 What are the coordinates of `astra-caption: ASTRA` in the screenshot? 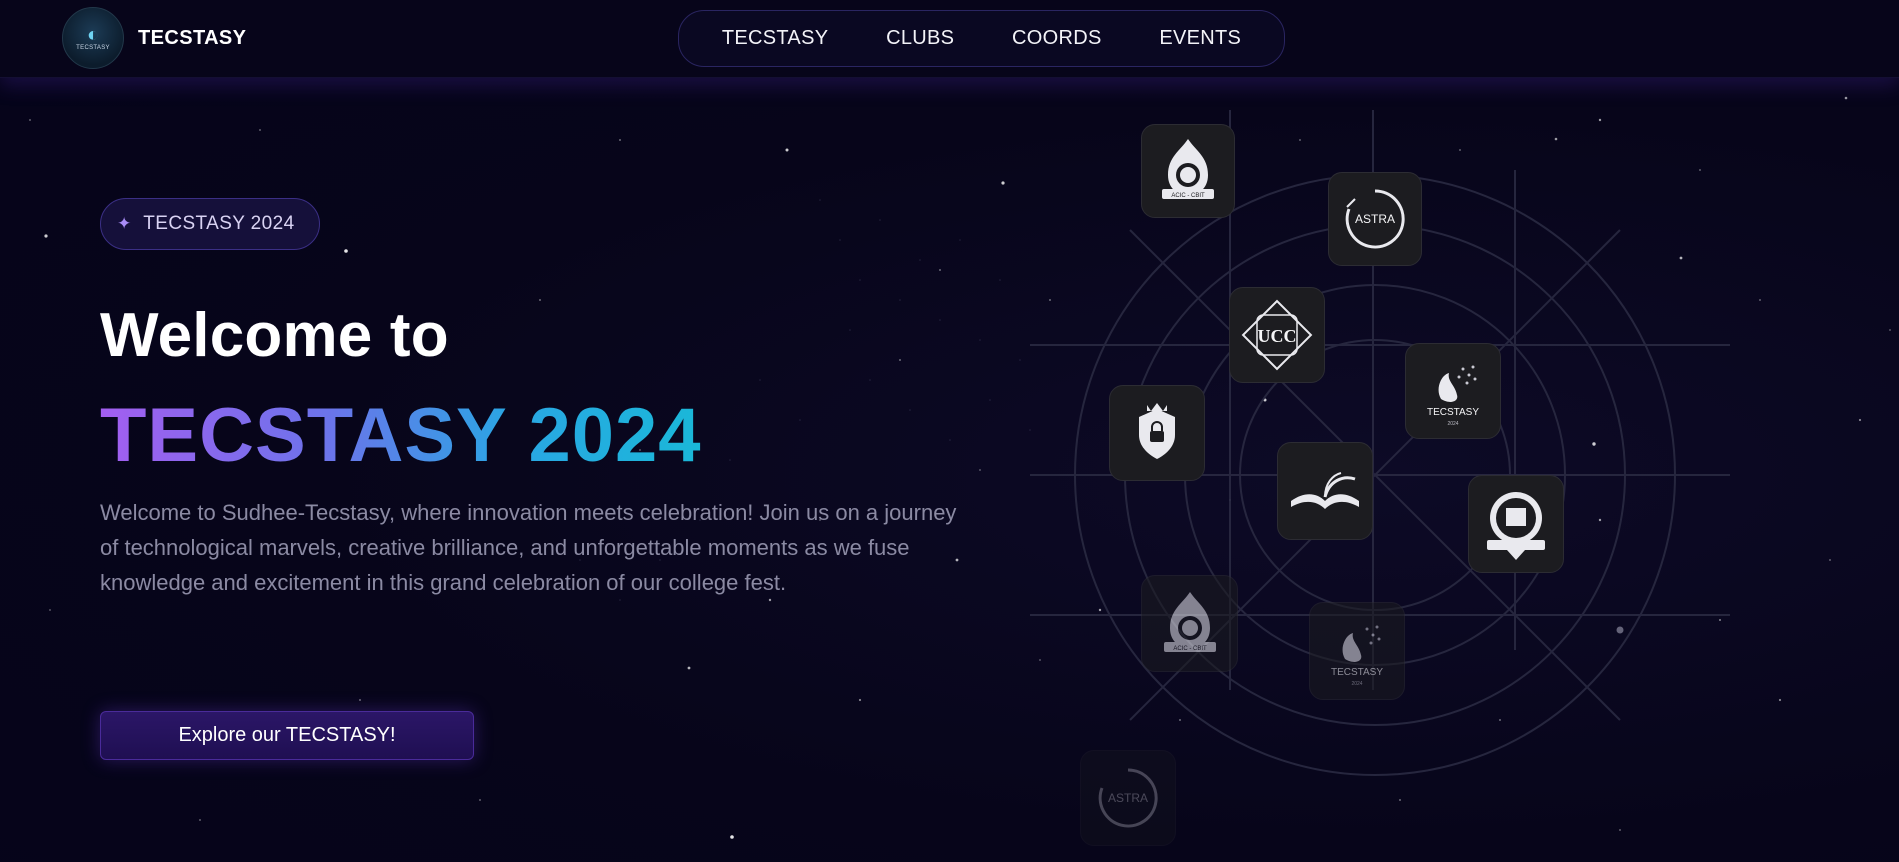 It's located at (1375, 219).